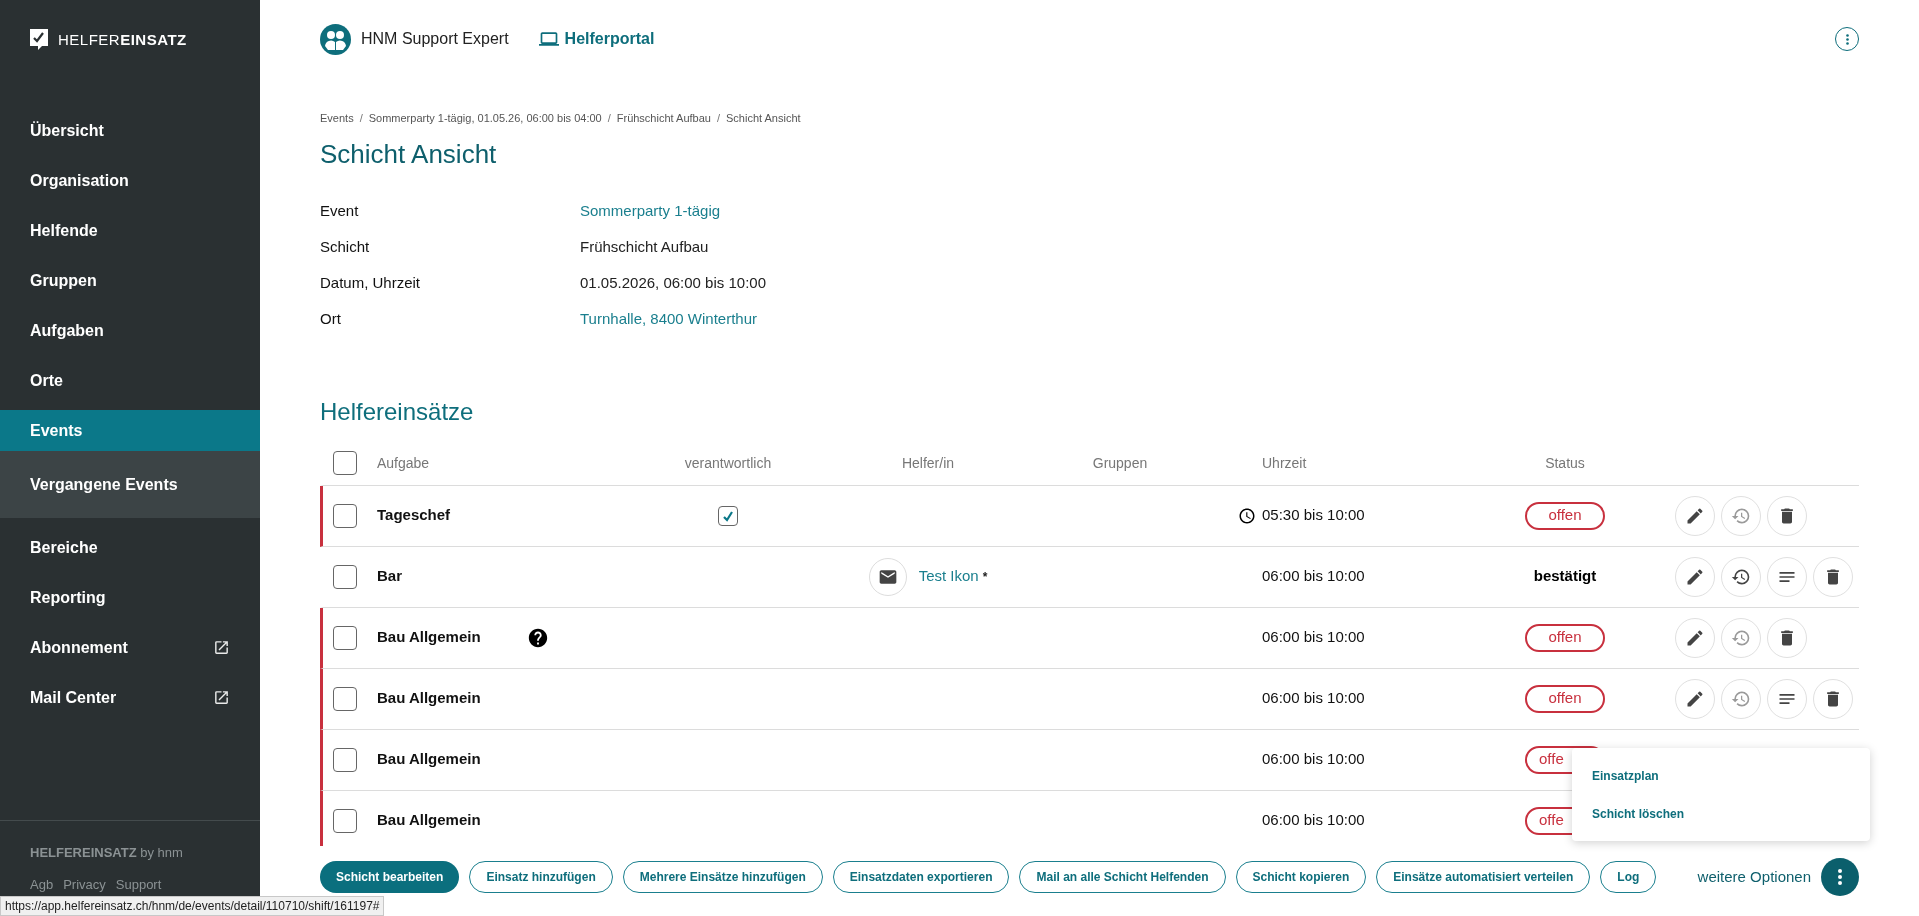  What do you see at coordinates (485, 118) in the screenshot?
I see `breadcrumb-item: Sommerparty 1-tägig, 01.05.26, 06:00 bis 04:00` at bounding box center [485, 118].